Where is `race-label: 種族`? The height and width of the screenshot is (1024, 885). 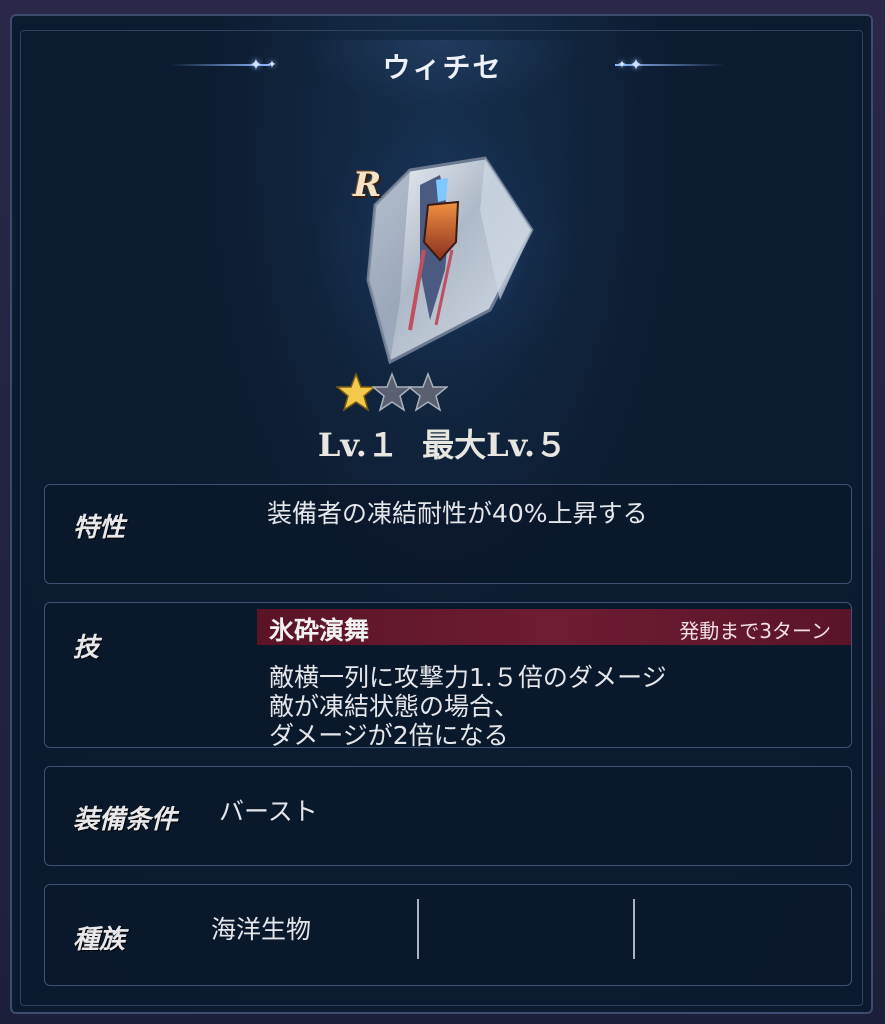 race-label: 種族 is located at coordinates (99, 940).